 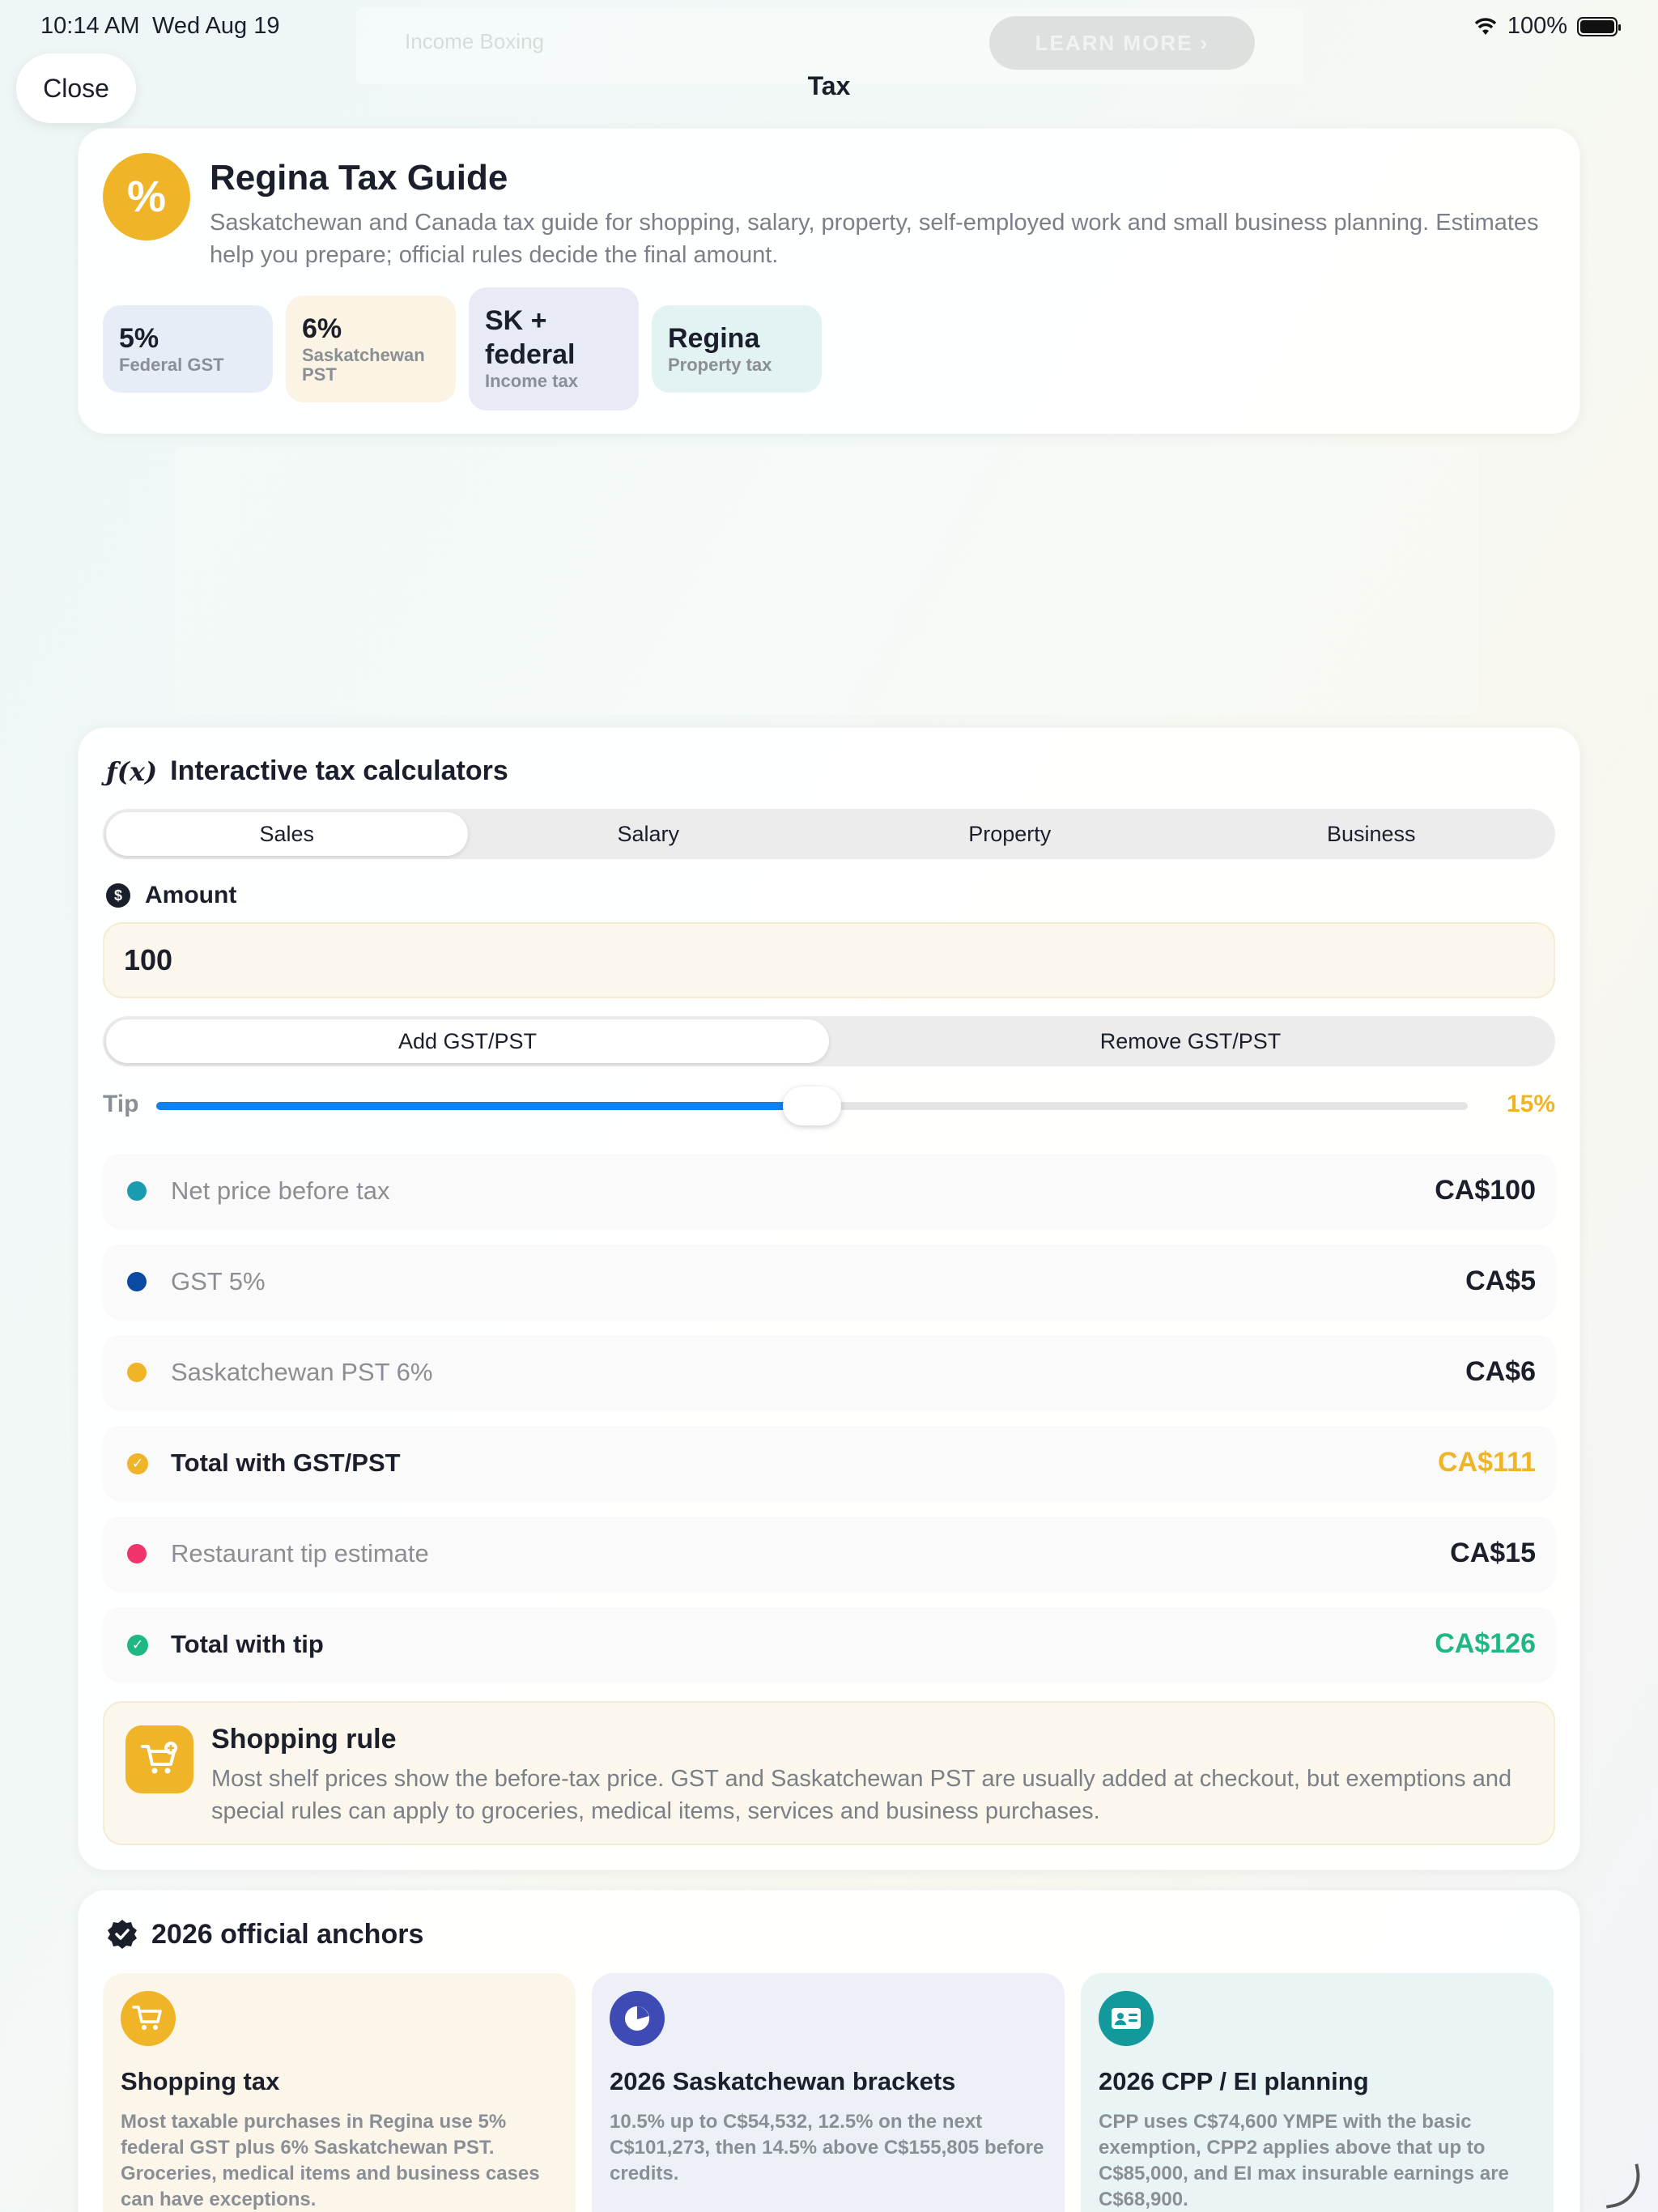 I want to click on chip-label: Property tax, so click(x=720, y=365).